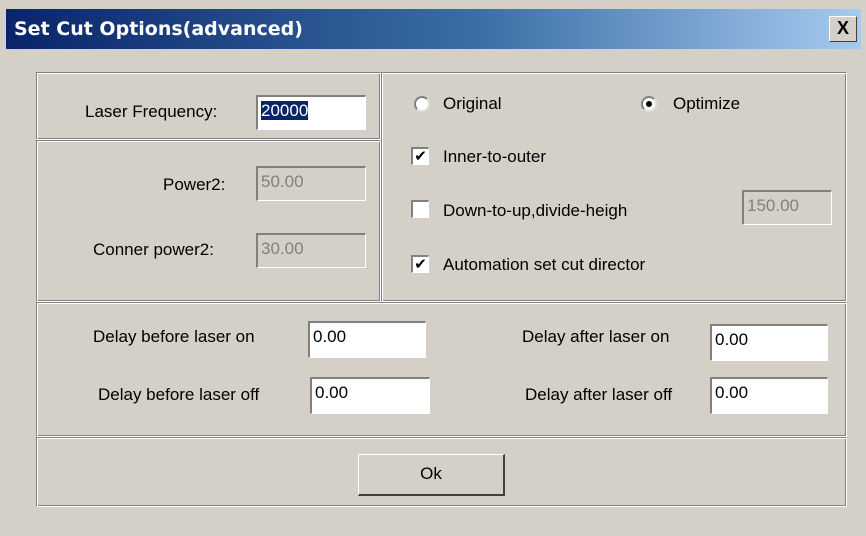 This screenshot has height=536, width=866. Describe the element at coordinates (433, 29) in the screenshot. I see `title-bar: Set Cut Options(advanced) X` at that location.